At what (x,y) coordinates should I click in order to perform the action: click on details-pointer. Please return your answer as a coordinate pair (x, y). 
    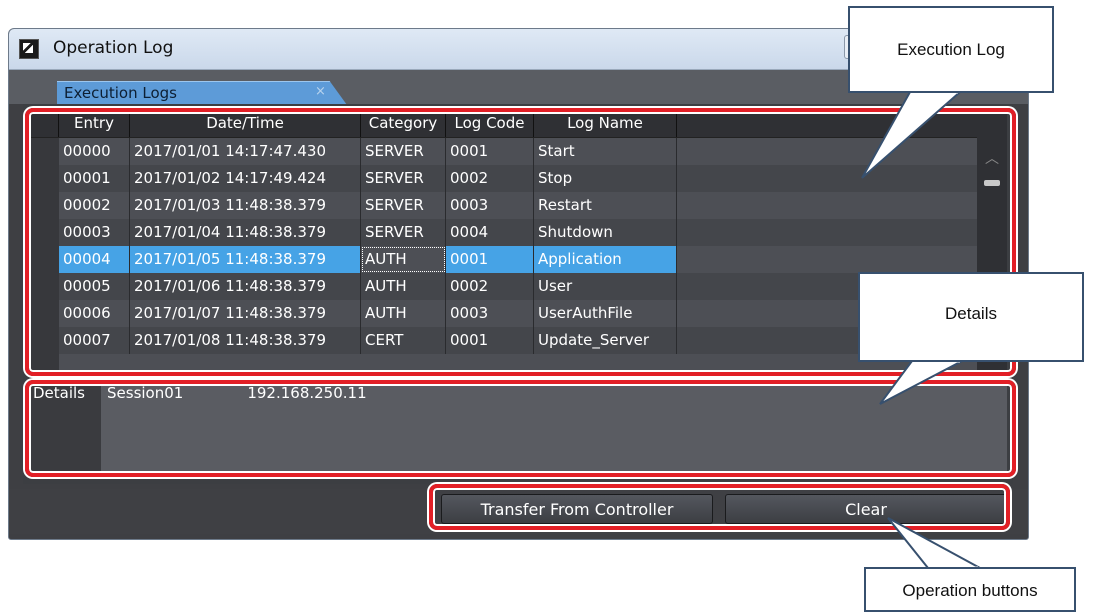
    Looking at the image, I should click on (921, 382).